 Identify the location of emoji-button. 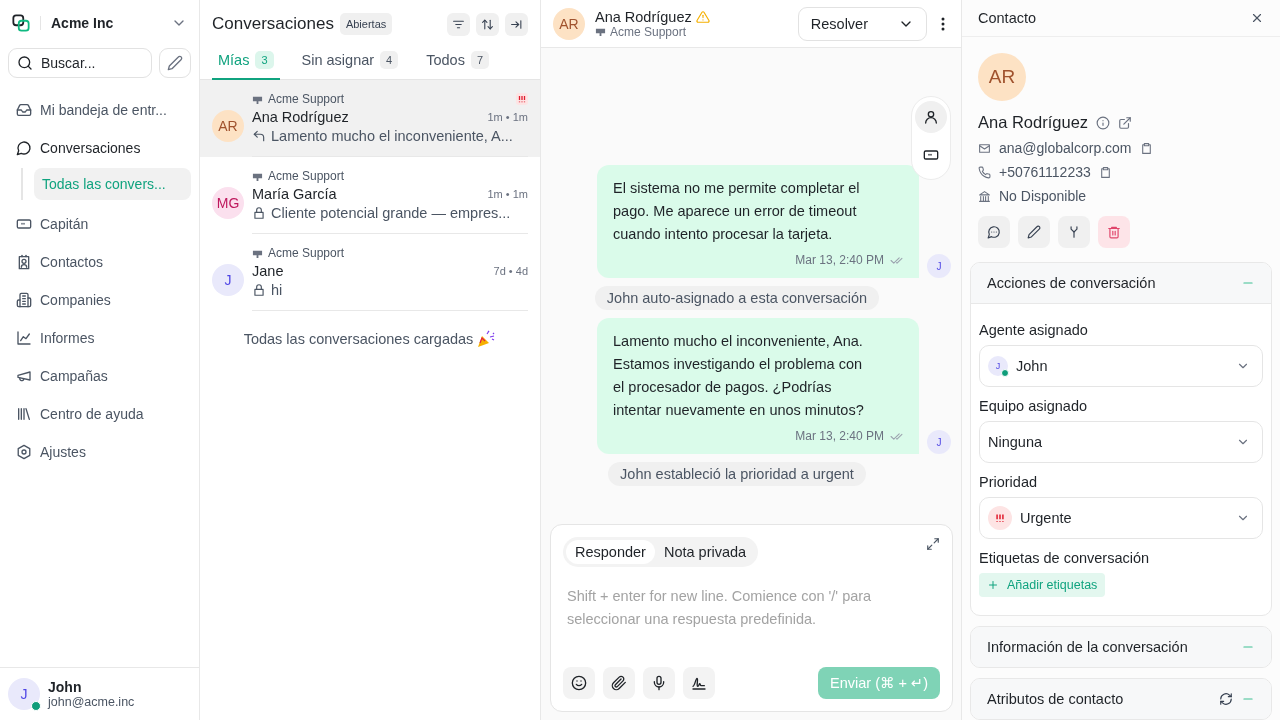
(579, 683).